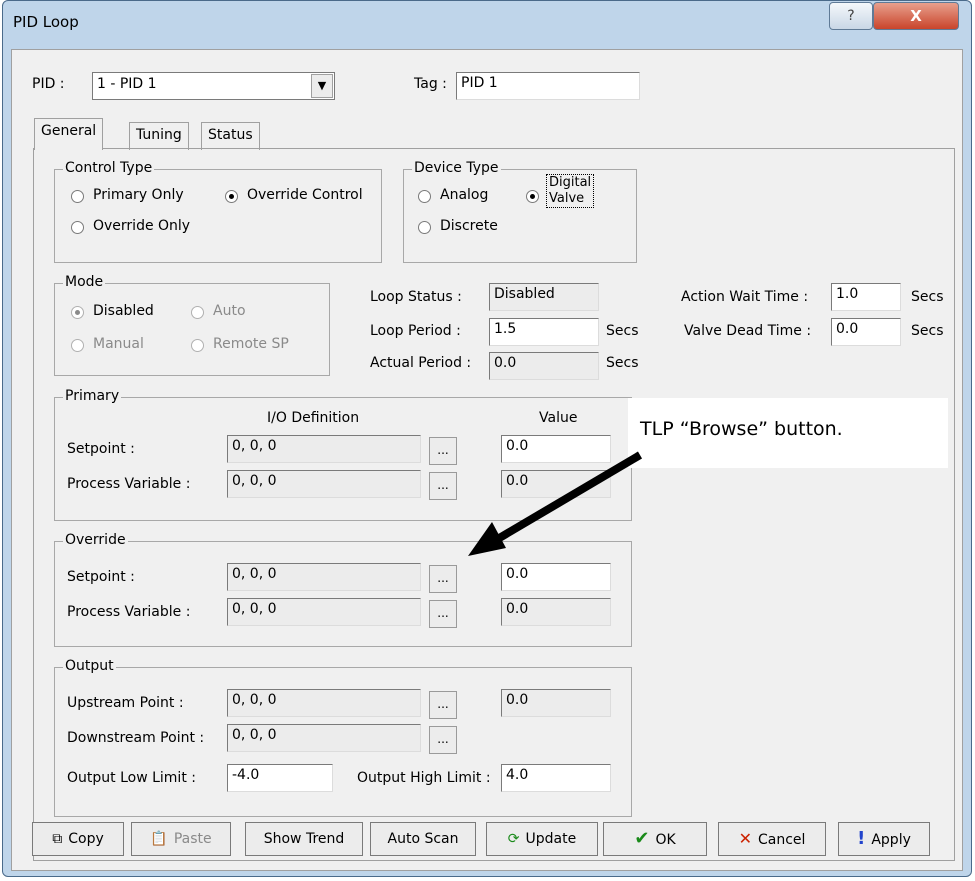 The height and width of the screenshot is (881, 975). I want to click on callout-arrow-head, so click(487, 539).